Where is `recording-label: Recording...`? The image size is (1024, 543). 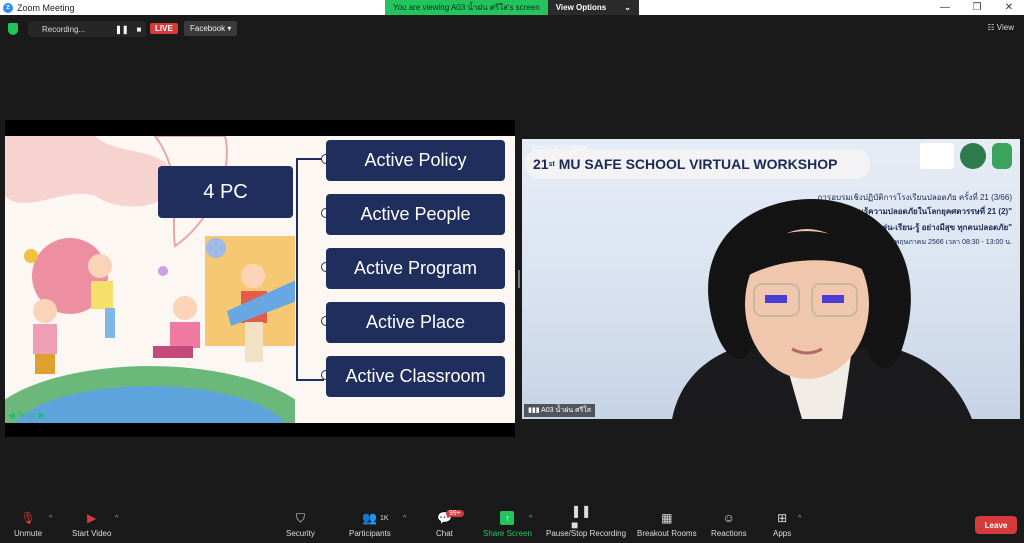 recording-label: Recording... is located at coordinates (64, 29).